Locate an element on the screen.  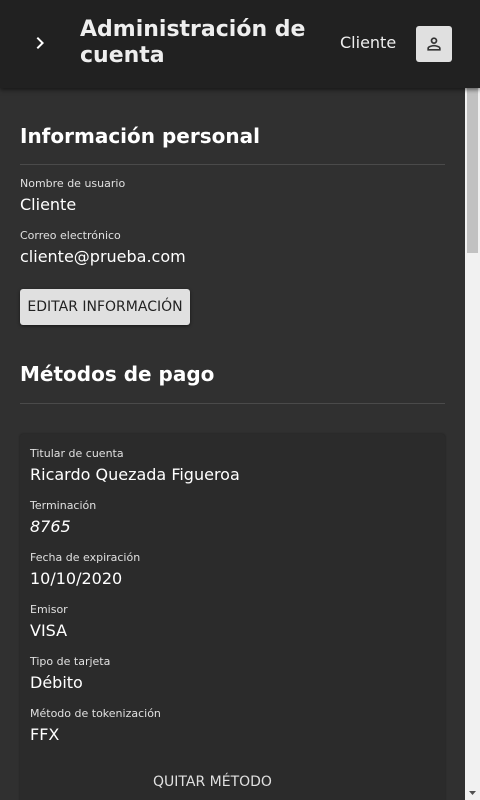
card-type-label: Tipo de tarjeta is located at coordinates (70, 661).